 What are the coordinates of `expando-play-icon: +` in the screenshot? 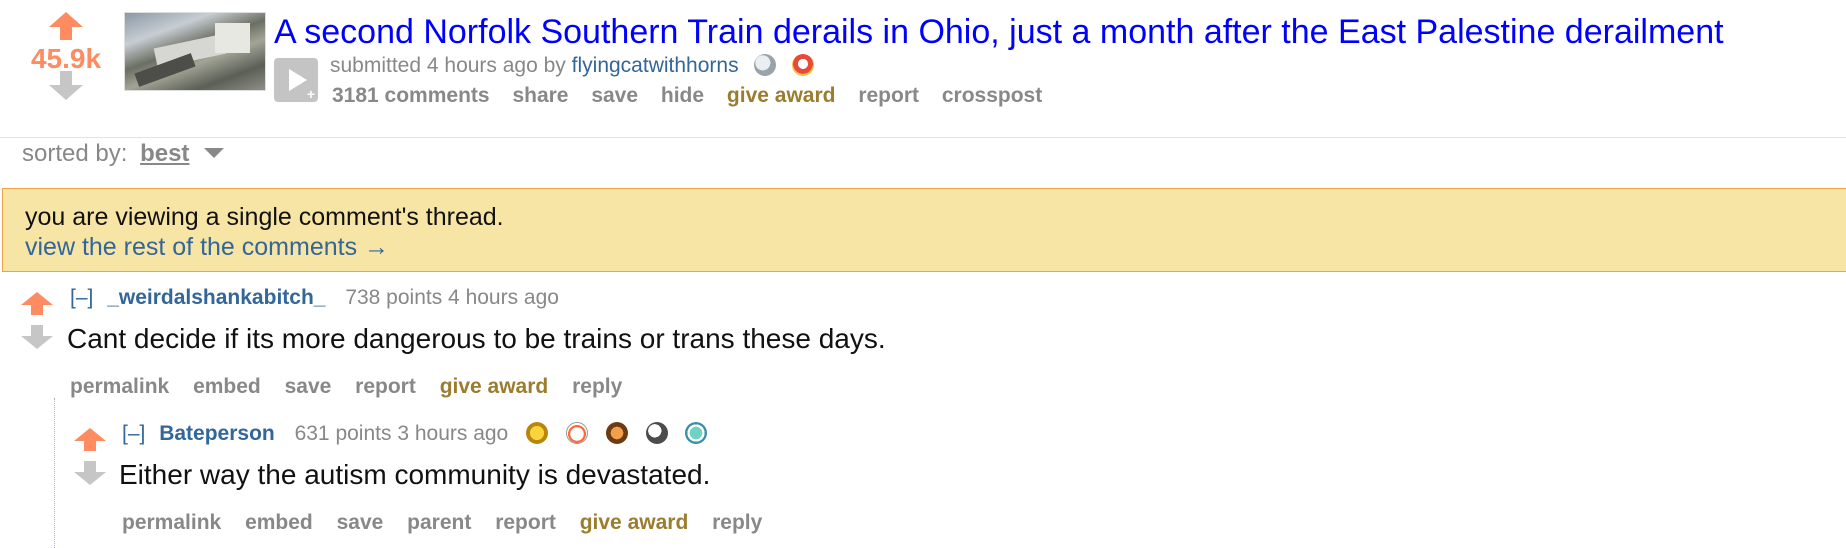 It's located at (296, 80).